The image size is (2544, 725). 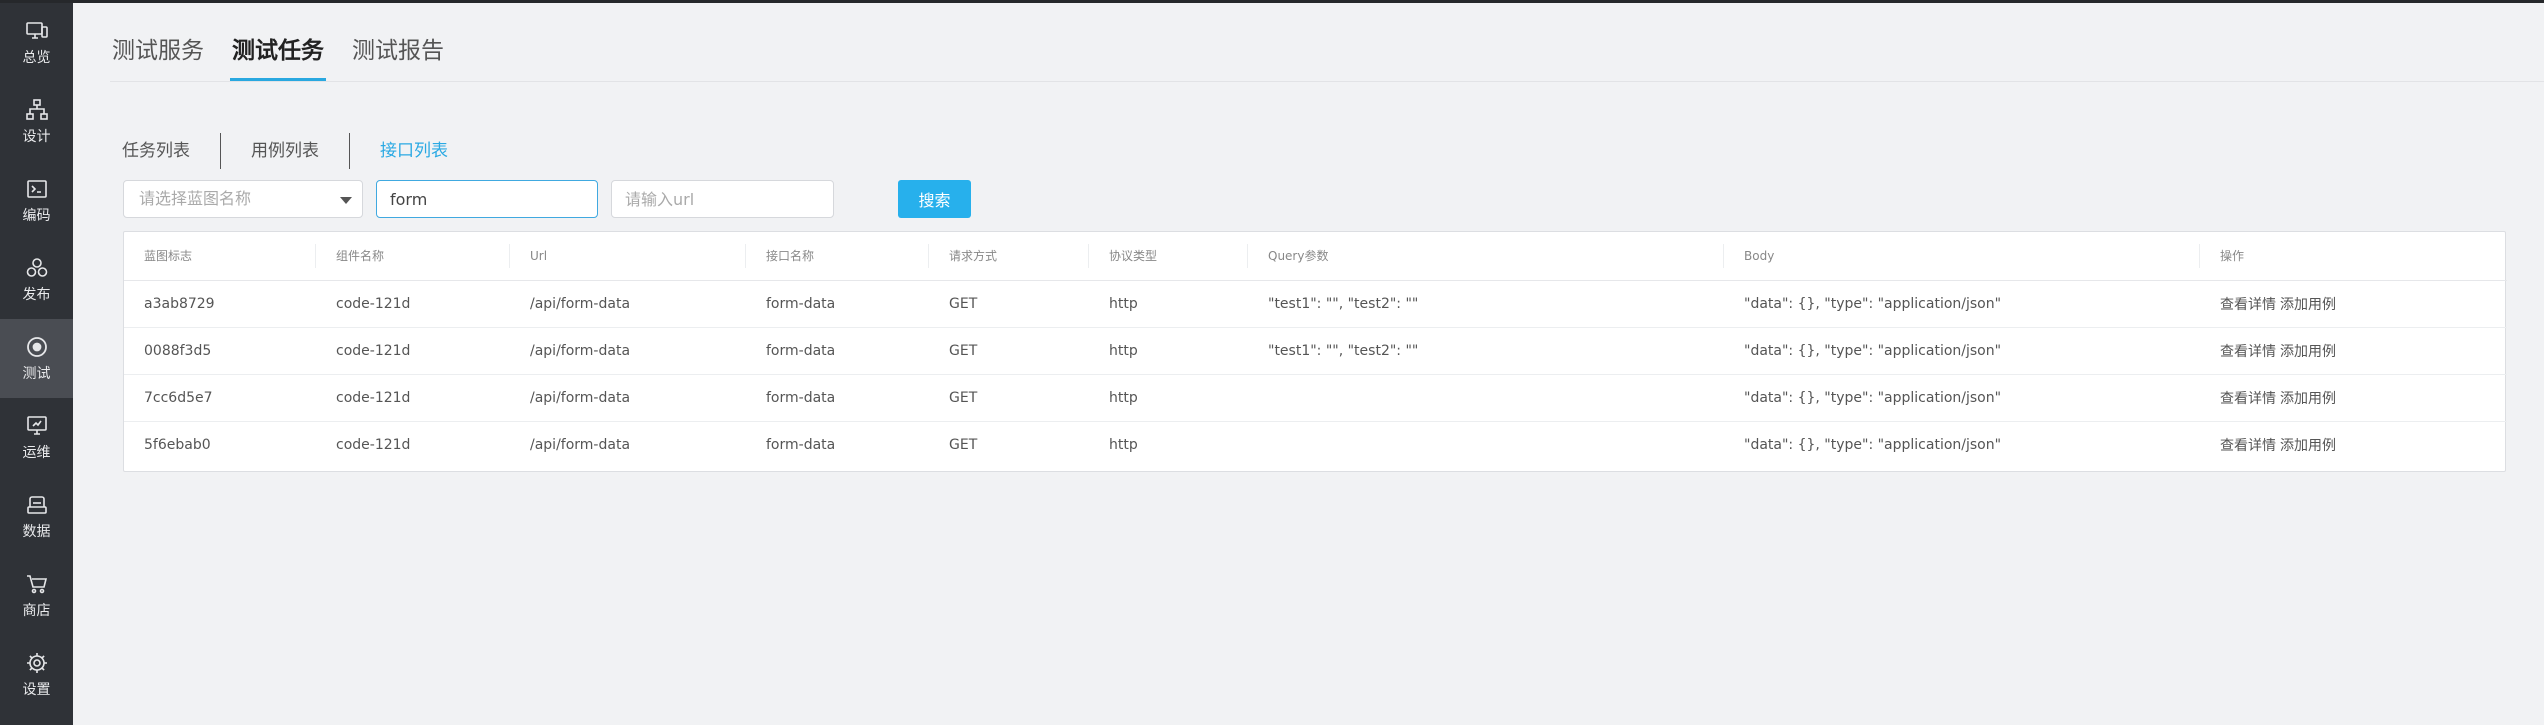 What do you see at coordinates (36, 58) in the screenshot?
I see `sidebar-item-label: 总览` at bounding box center [36, 58].